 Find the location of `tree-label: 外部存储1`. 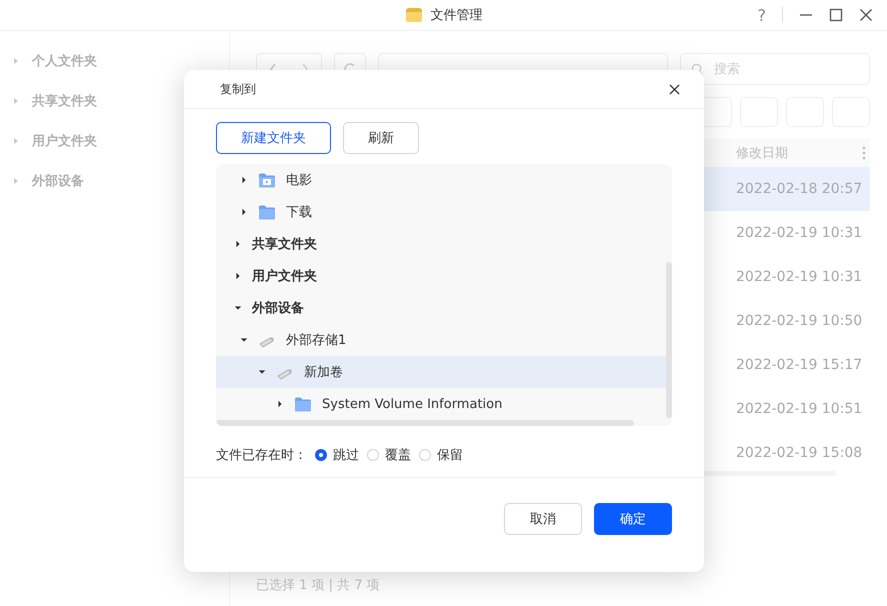

tree-label: 外部存储1 is located at coordinates (316, 340).